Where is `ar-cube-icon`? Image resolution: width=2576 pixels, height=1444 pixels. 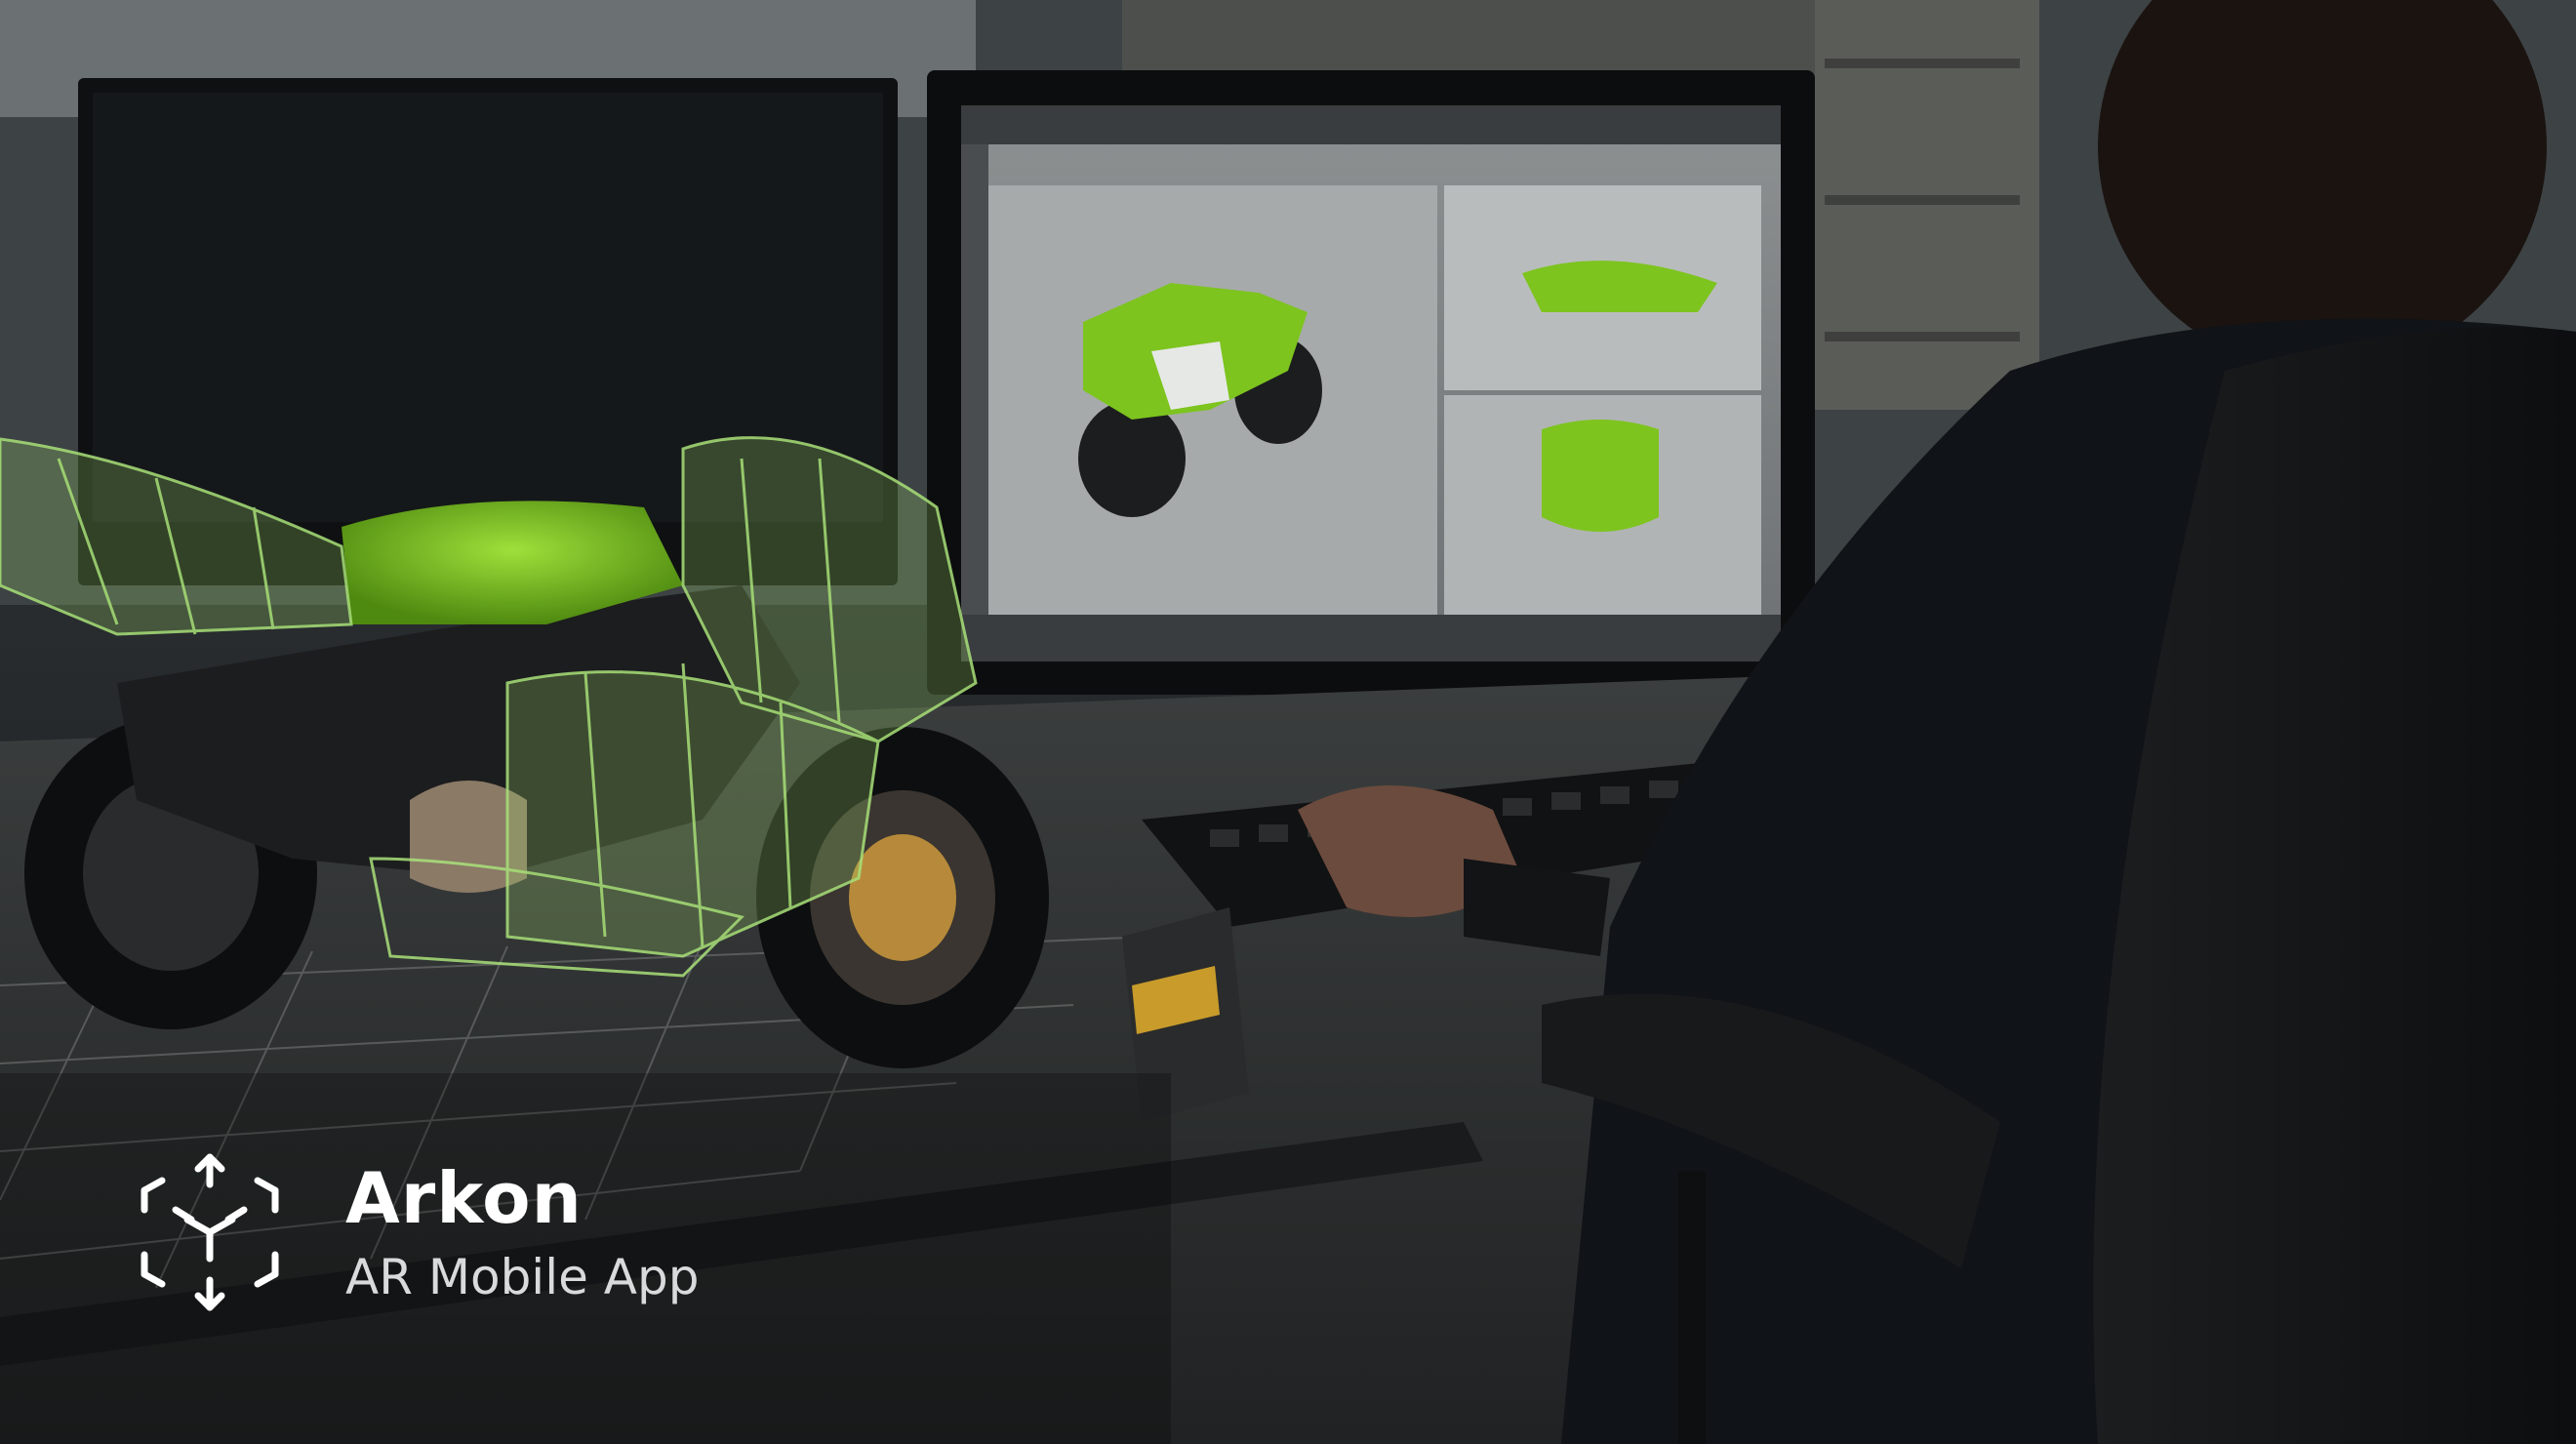 ar-cube-icon is located at coordinates (210, 1232).